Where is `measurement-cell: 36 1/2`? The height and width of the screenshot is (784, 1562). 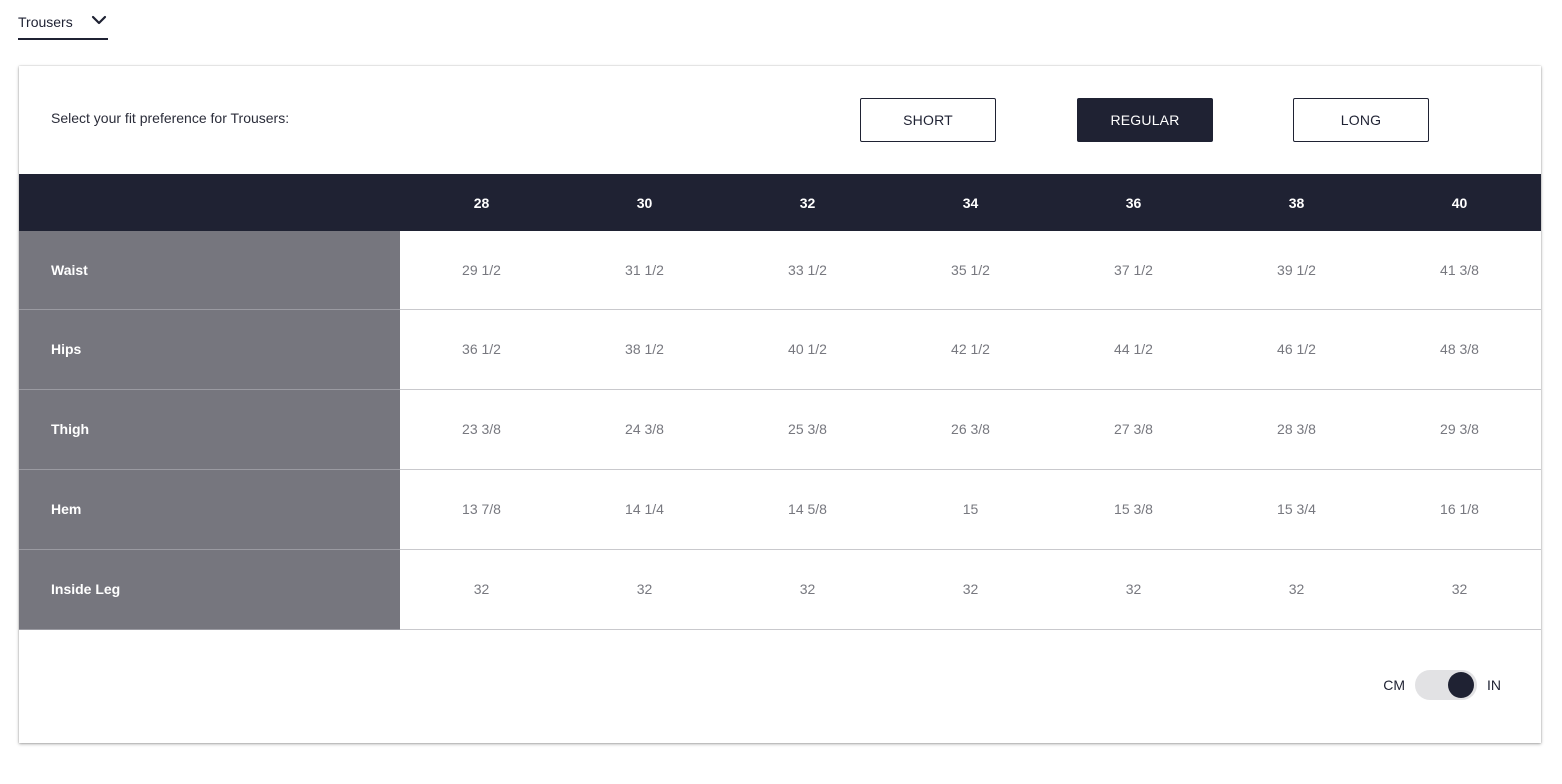 measurement-cell: 36 1/2 is located at coordinates (481, 349).